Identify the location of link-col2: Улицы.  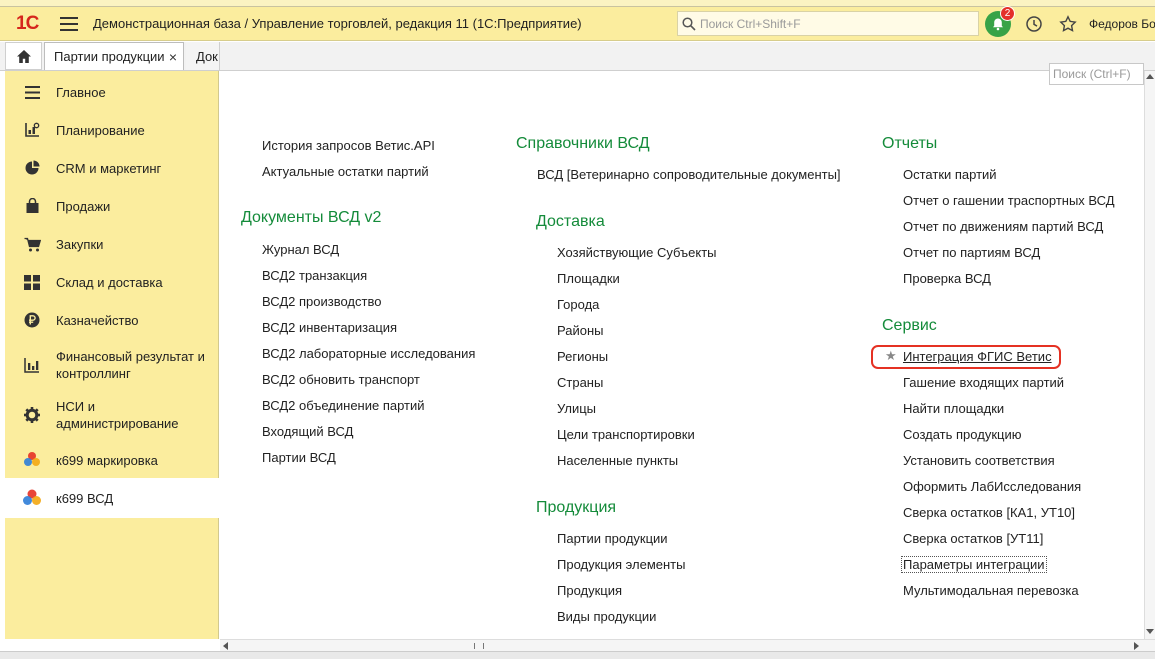
(576, 408).